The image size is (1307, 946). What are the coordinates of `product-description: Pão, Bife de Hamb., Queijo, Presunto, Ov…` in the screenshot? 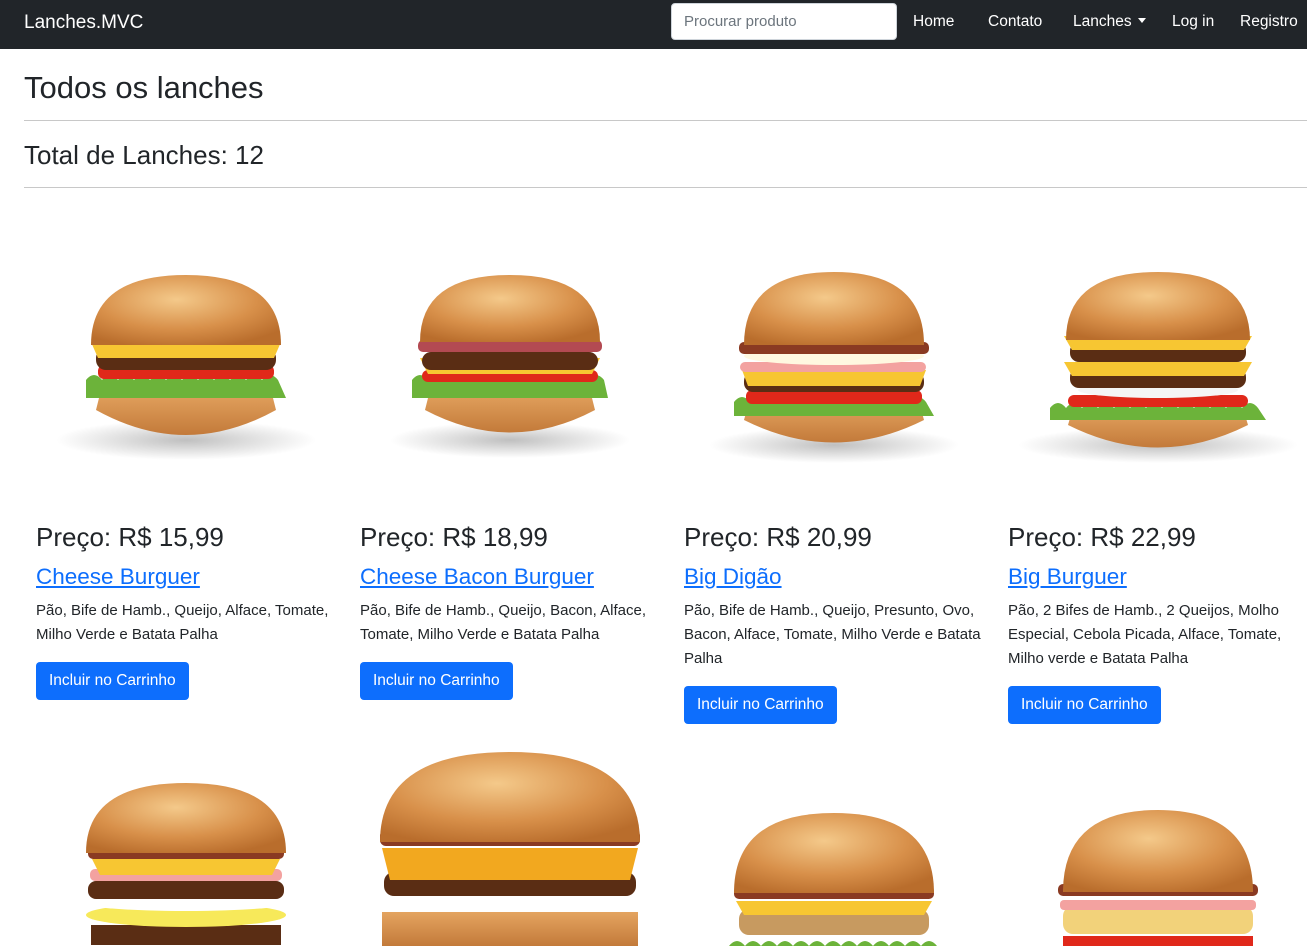 It's located at (832, 634).